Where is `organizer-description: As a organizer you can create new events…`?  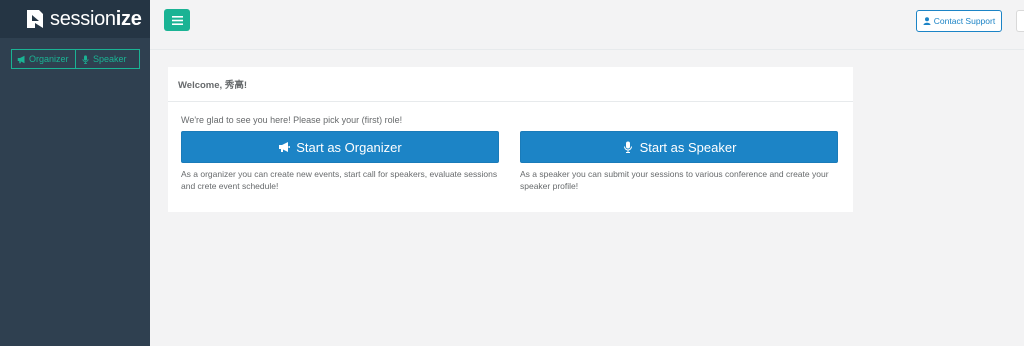
organizer-description: As a organizer you can create new events… is located at coordinates (339, 180).